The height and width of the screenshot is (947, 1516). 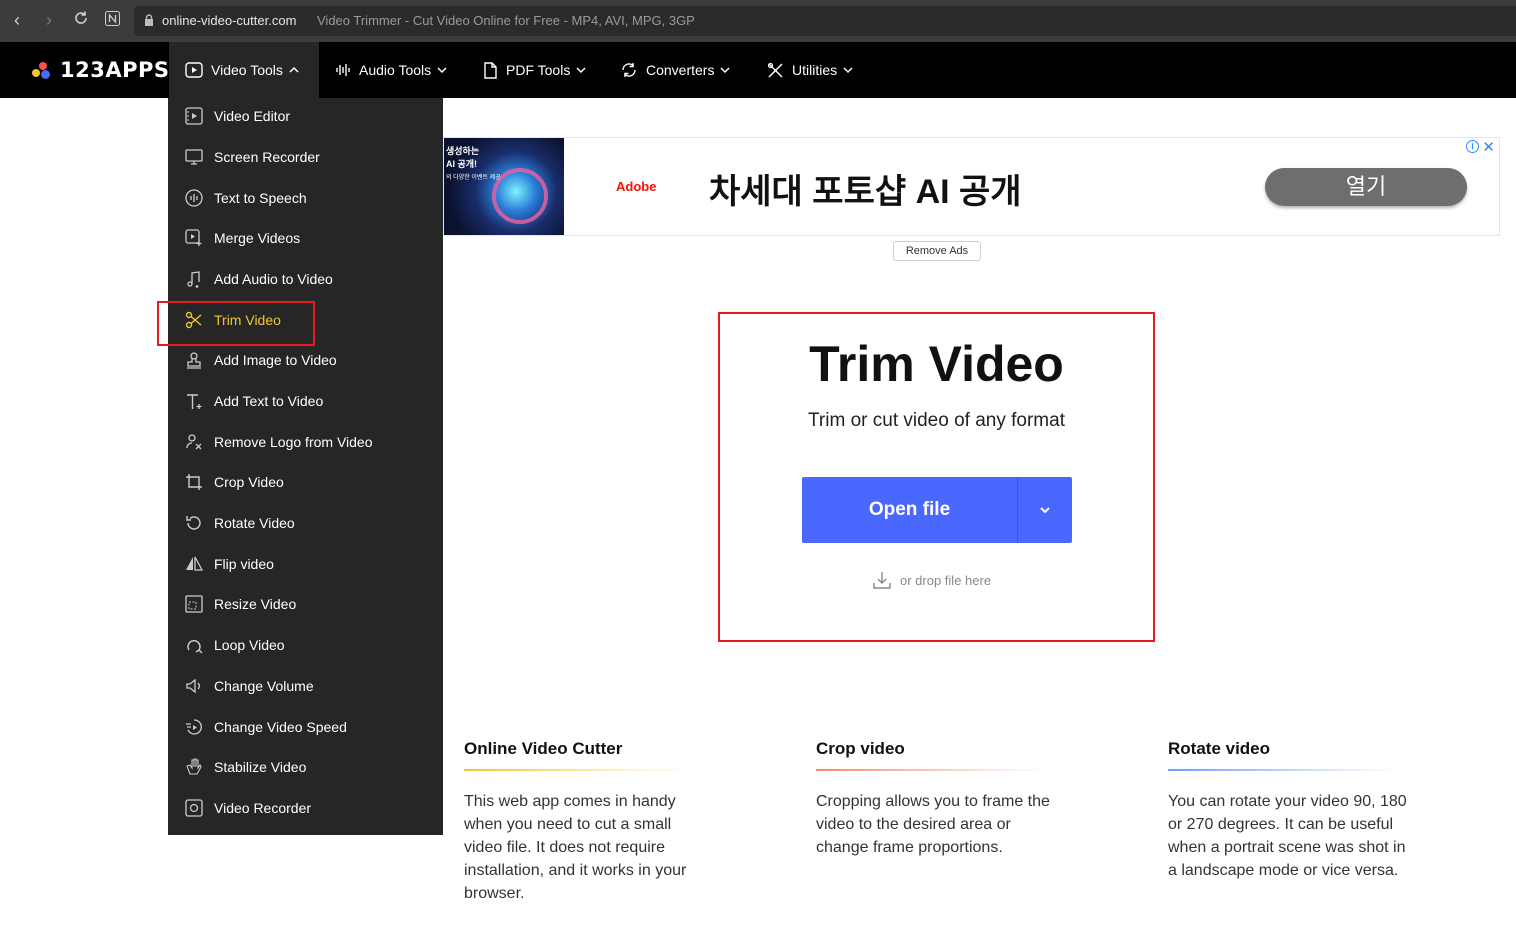 I want to click on rotate-icon, so click(x=194, y=523).